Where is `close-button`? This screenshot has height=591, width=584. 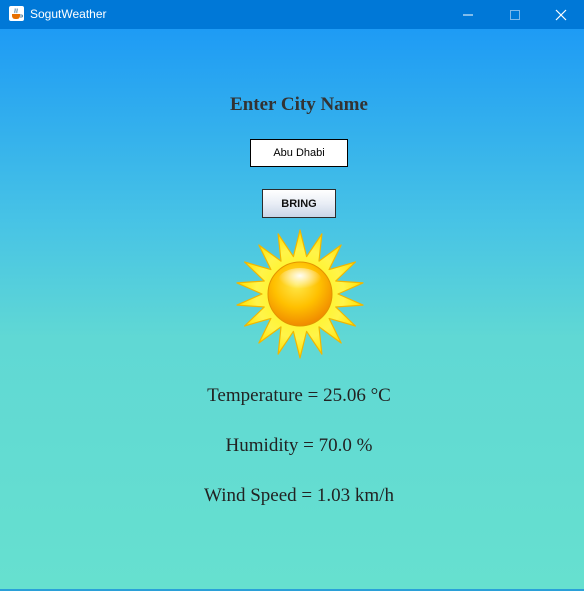
close-button is located at coordinates (561, 14).